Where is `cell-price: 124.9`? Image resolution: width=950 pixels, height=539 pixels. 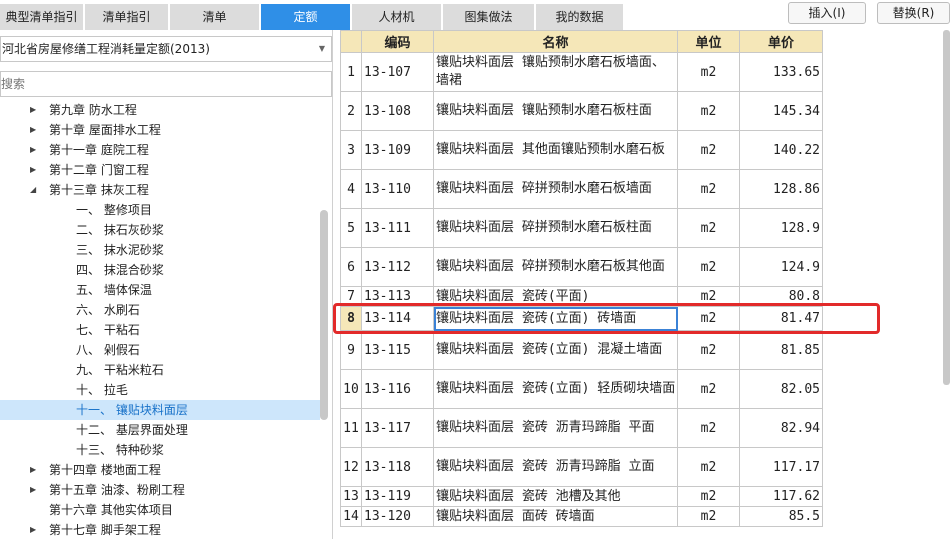 cell-price: 124.9 is located at coordinates (781, 267).